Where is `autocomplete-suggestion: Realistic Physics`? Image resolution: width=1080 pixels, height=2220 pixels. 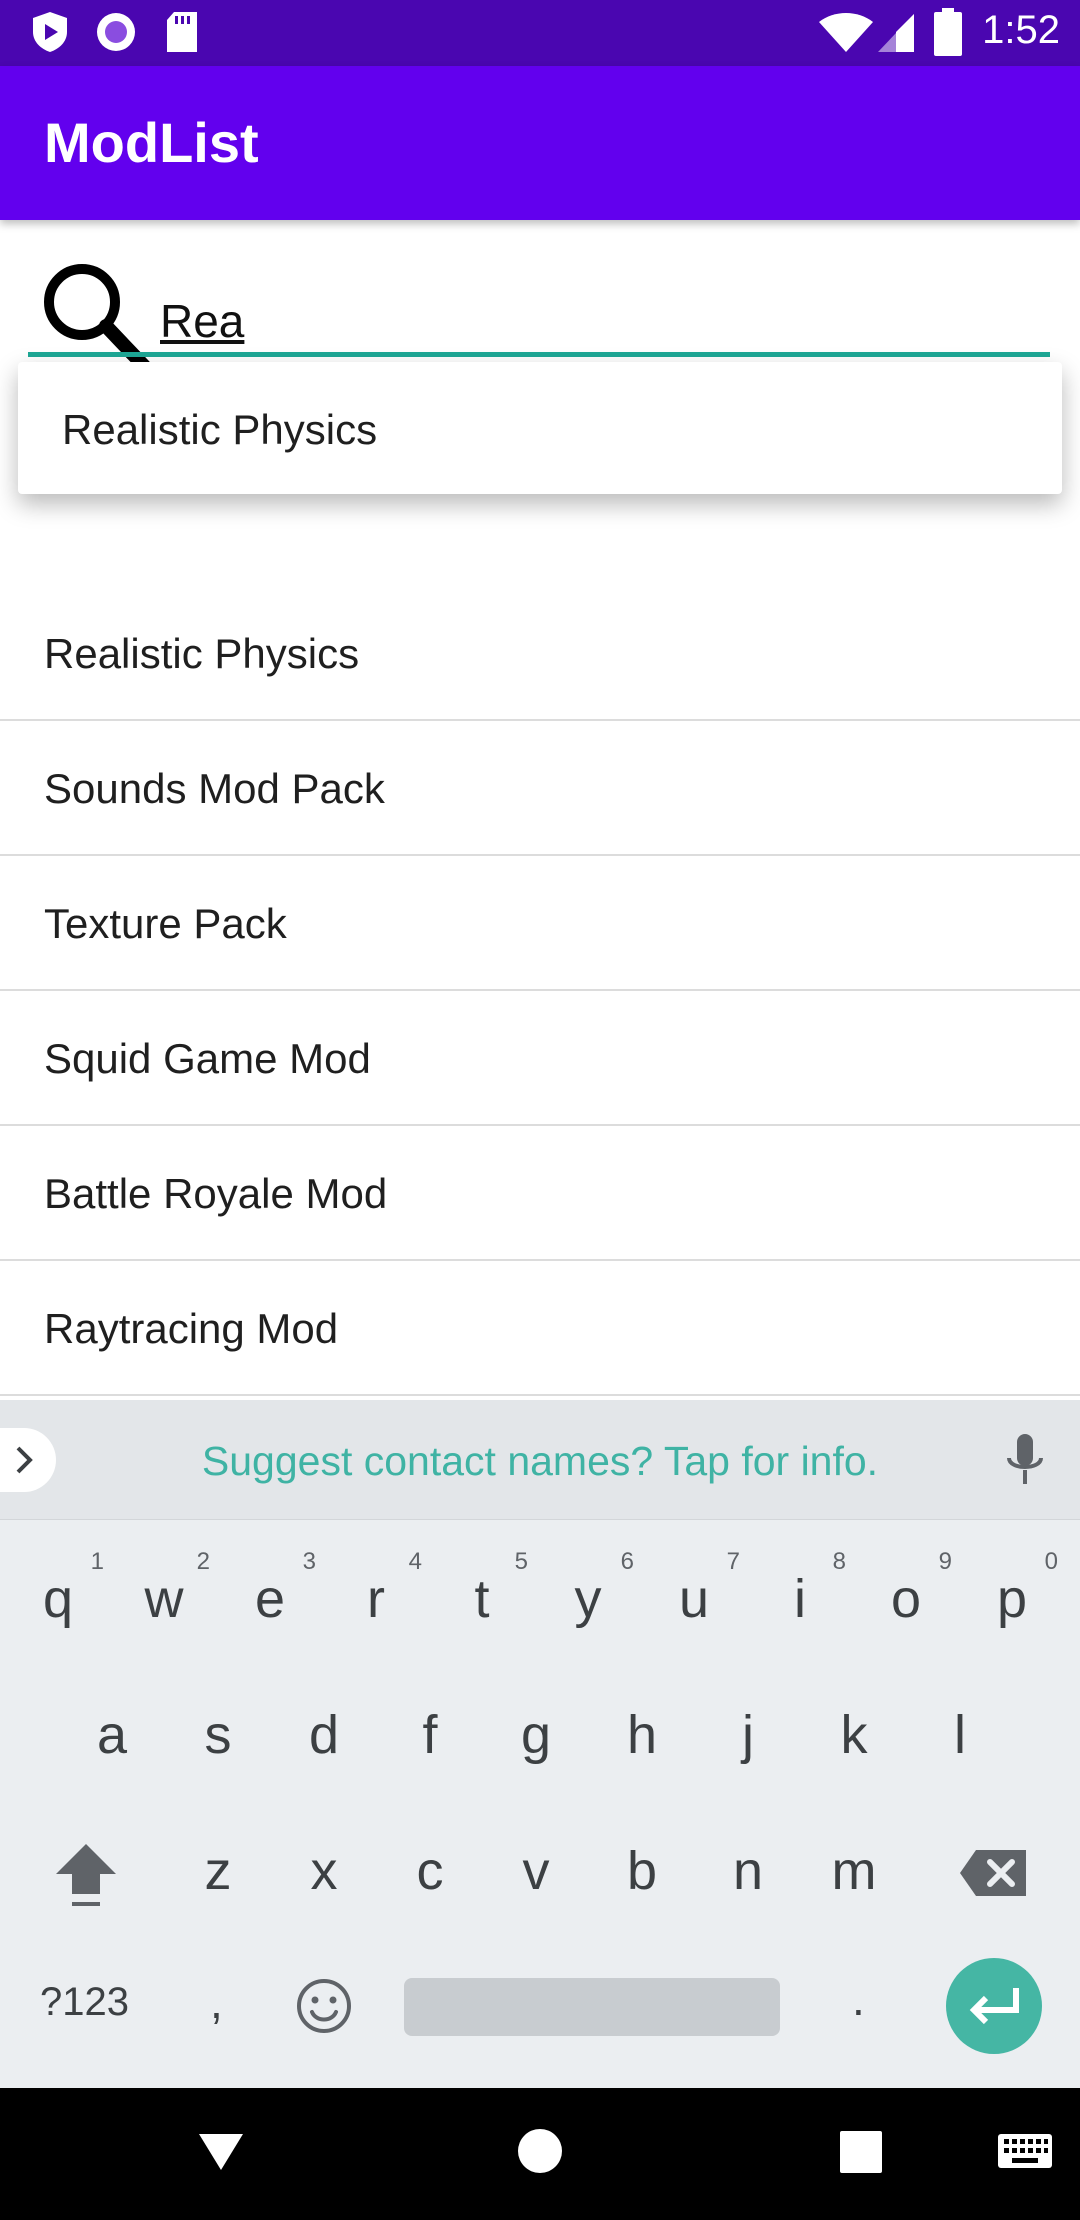
autocomplete-suggestion: Realistic Physics is located at coordinates (219, 430).